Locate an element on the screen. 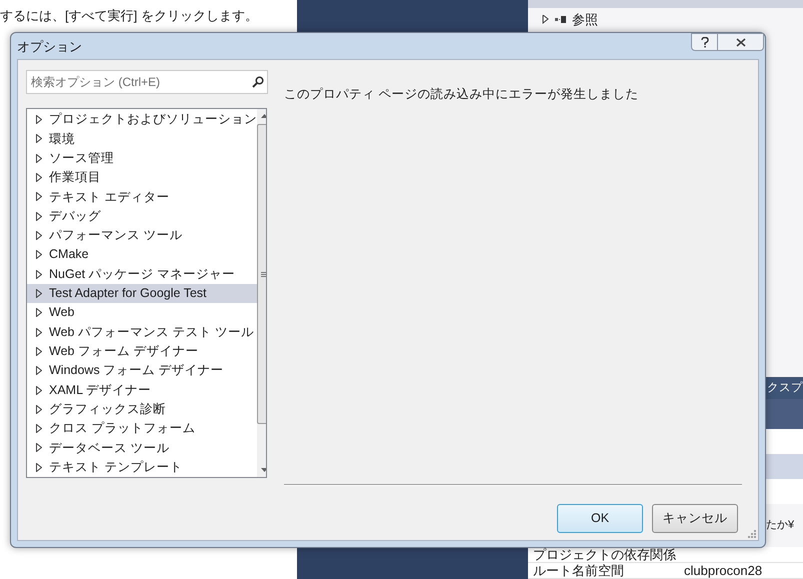 The height and width of the screenshot is (579, 803). resize-grip-icon is located at coordinates (752, 534).